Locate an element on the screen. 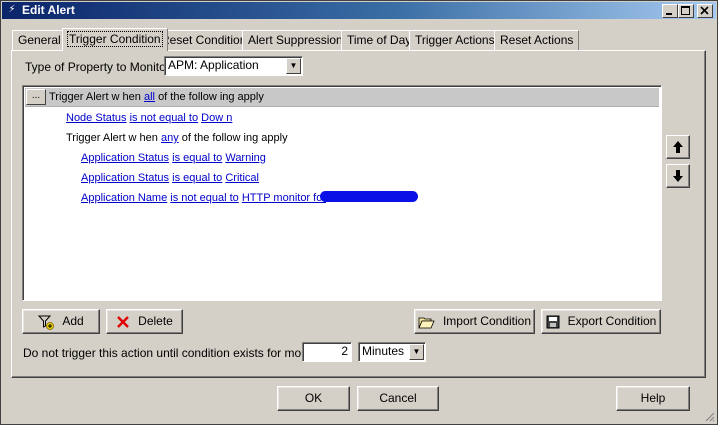 The height and width of the screenshot is (425, 718). maximize-icon is located at coordinates (685, 10).